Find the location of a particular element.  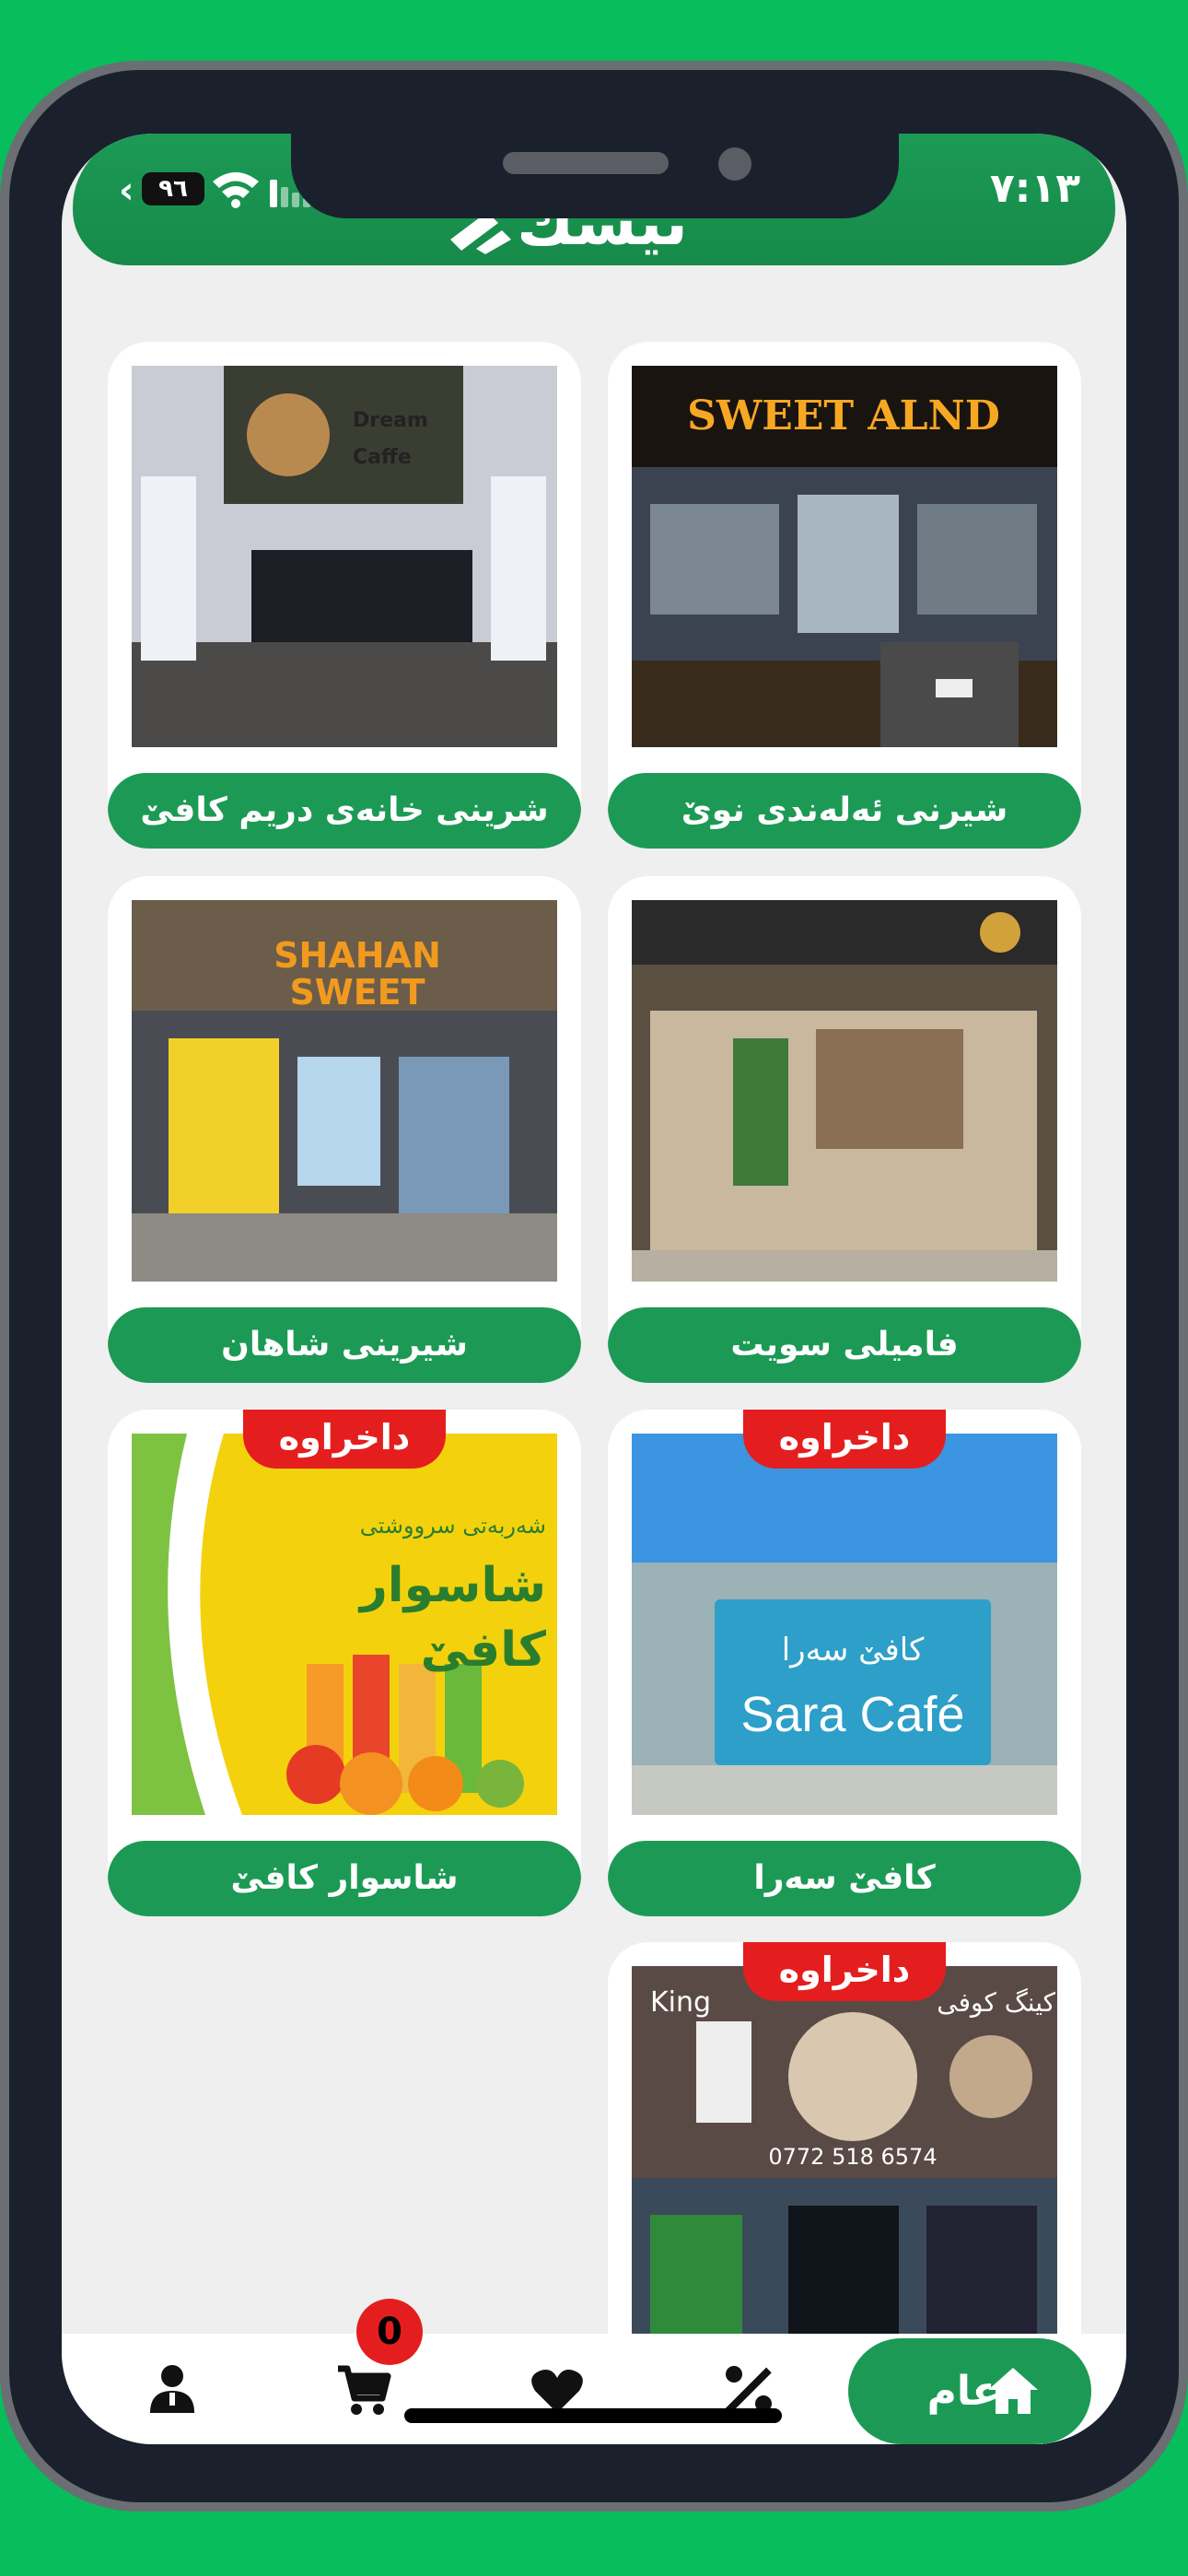

cafe-name: فاميلى سويت is located at coordinates (844, 1345).